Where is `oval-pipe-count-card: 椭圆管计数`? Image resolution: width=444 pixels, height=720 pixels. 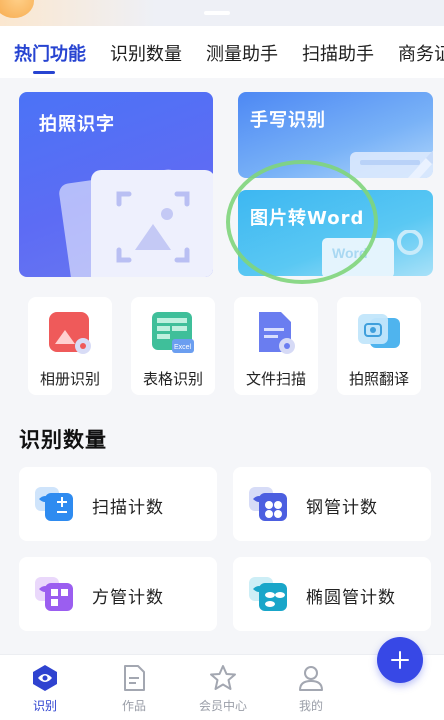 oval-pipe-count-card: 椭圆管计数 is located at coordinates (332, 594).